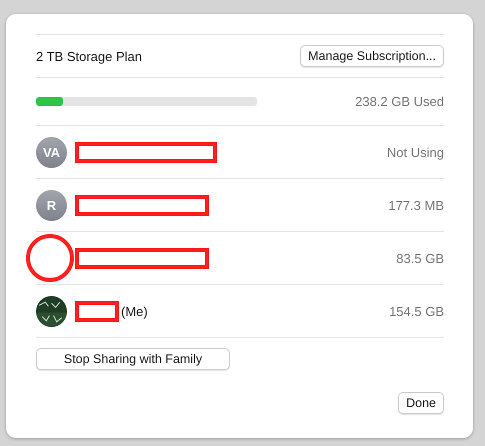  What do you see at coordinates (415, 152) in the screenshot?
I see `usage-label: Not Using` at bounding box center [415, 152].